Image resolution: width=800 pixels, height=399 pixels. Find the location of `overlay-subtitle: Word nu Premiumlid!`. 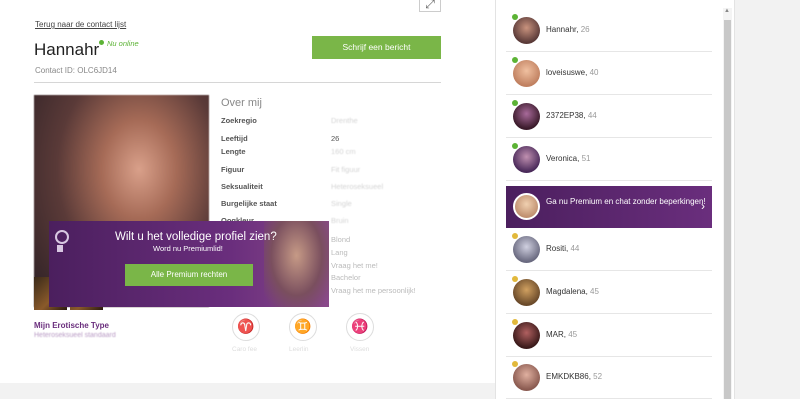

overlay-subtitle: Word nu Premiumlid! is located at coordinates (188, 248).